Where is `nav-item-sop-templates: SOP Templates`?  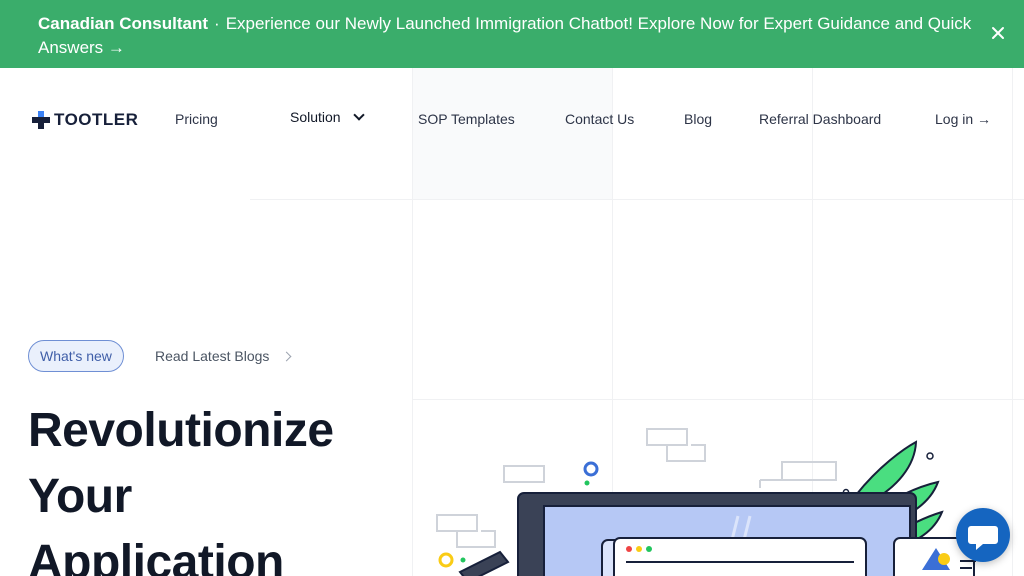
nav-item-sop-templates: SOP Templates is located at coordinates (466, 119).